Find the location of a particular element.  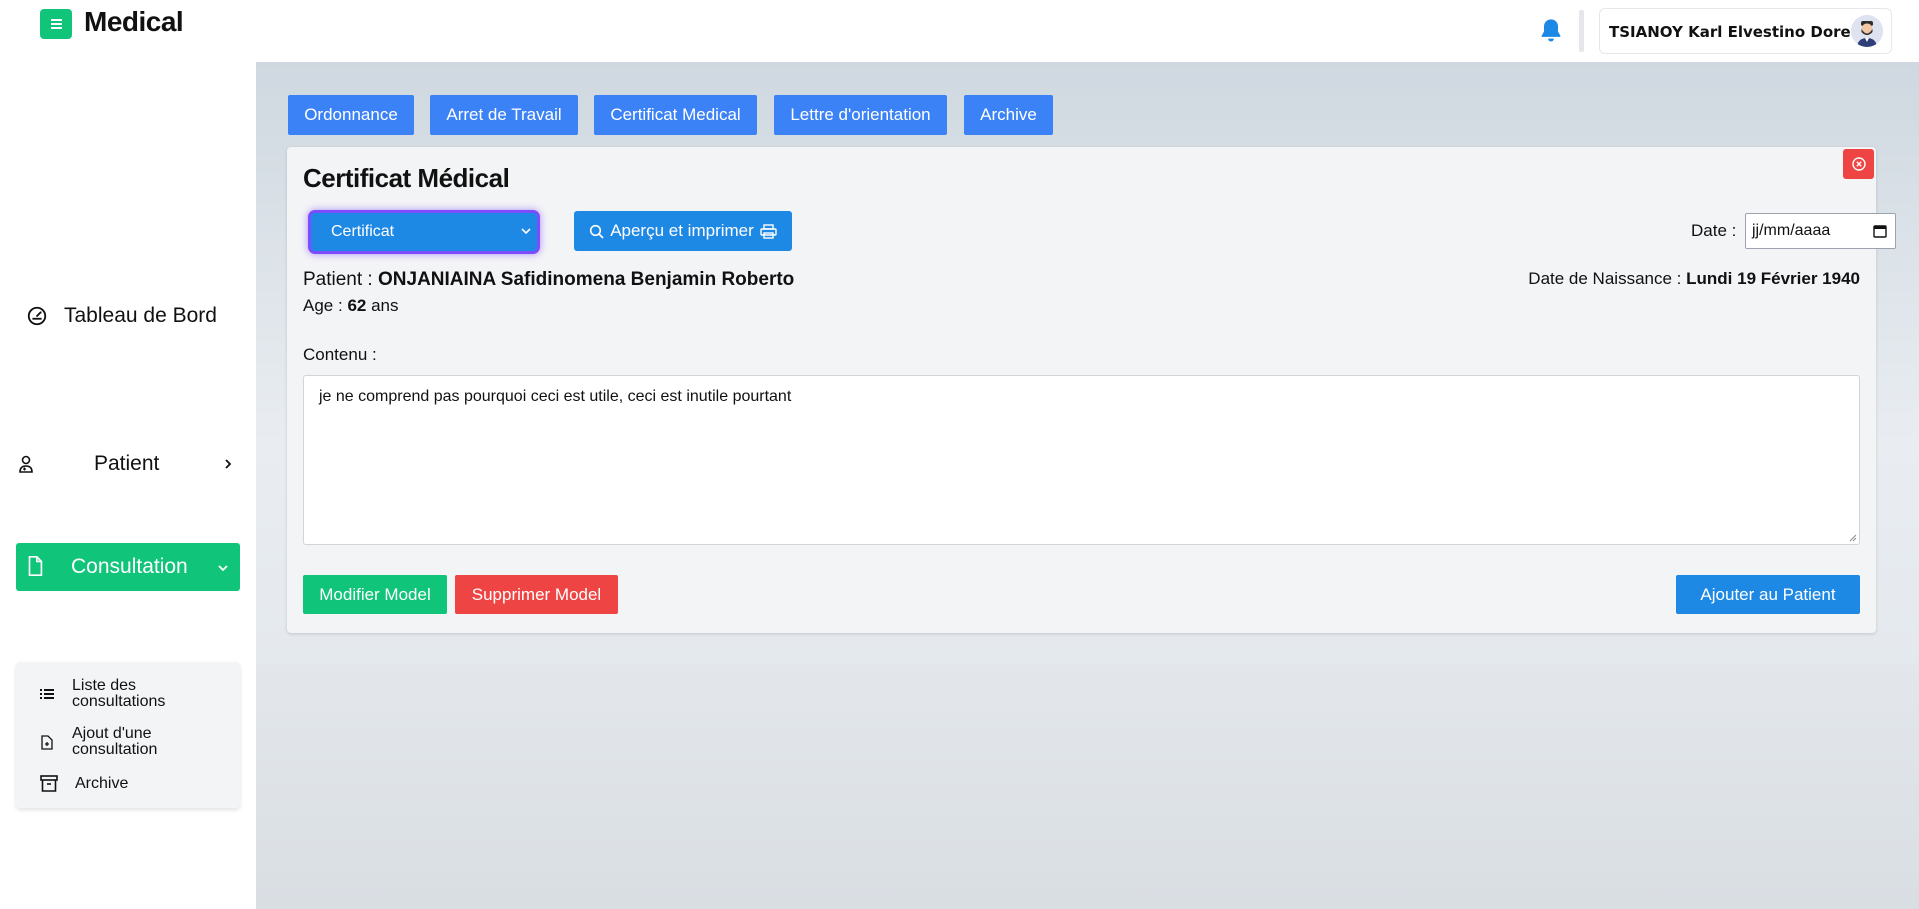

sidebar-item-patient: Patient is located at coordinates (128, 464).